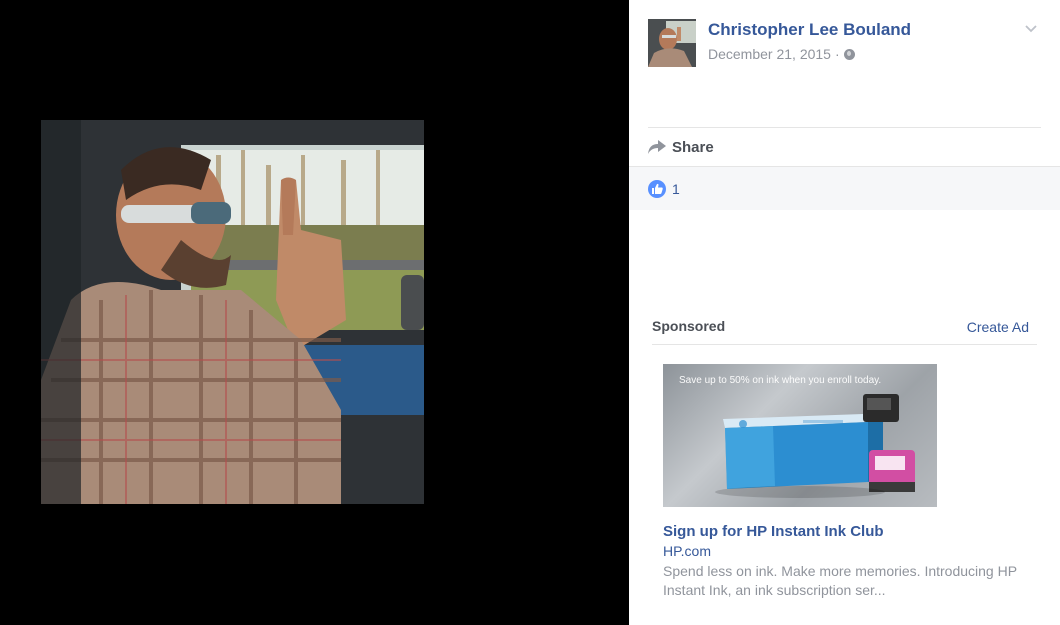 This screenshot has height=625, width=1060. I want to click on create-ad-link: Create Ad, so click(998, 327).